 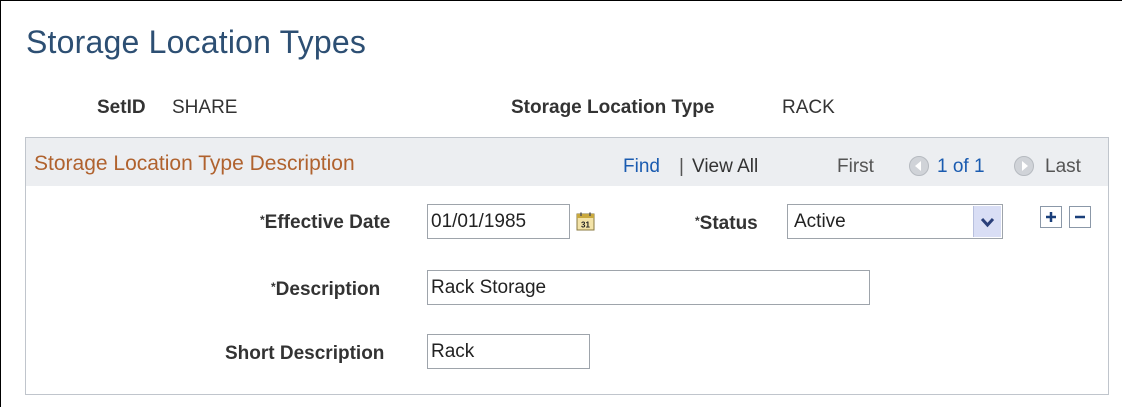 I want to click on status-label-text: Status, so click(x=728, y=223).